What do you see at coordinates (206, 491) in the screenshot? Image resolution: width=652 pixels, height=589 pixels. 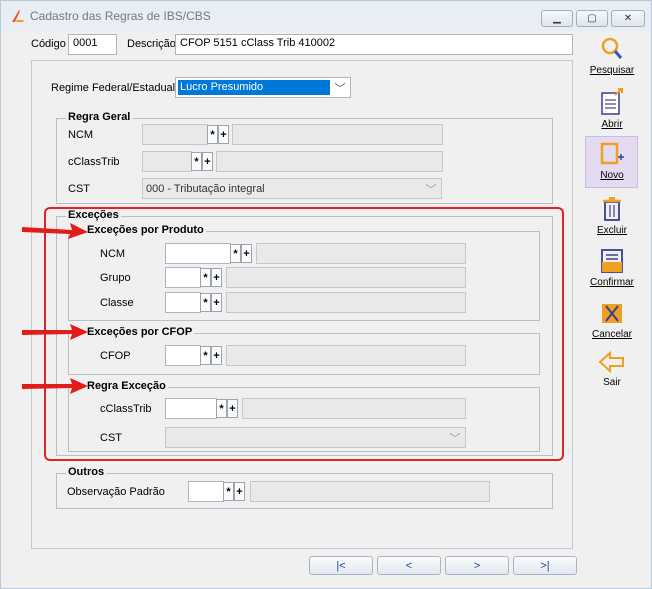 I see `obs-field` at bounding box center [206, 491].